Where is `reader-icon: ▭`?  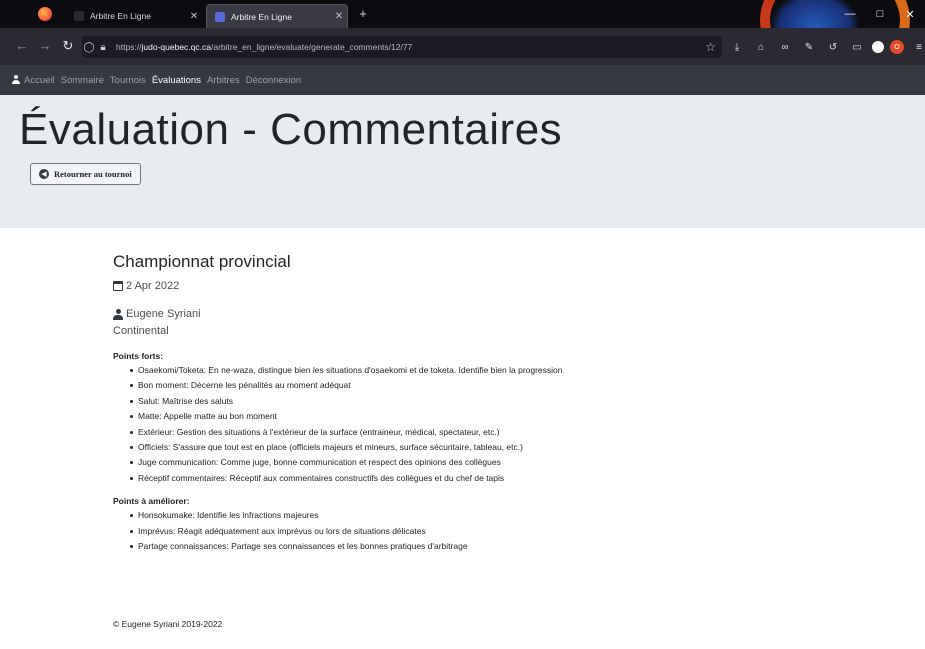
reader-icon: ▭ is located at coordinates (857, 47).